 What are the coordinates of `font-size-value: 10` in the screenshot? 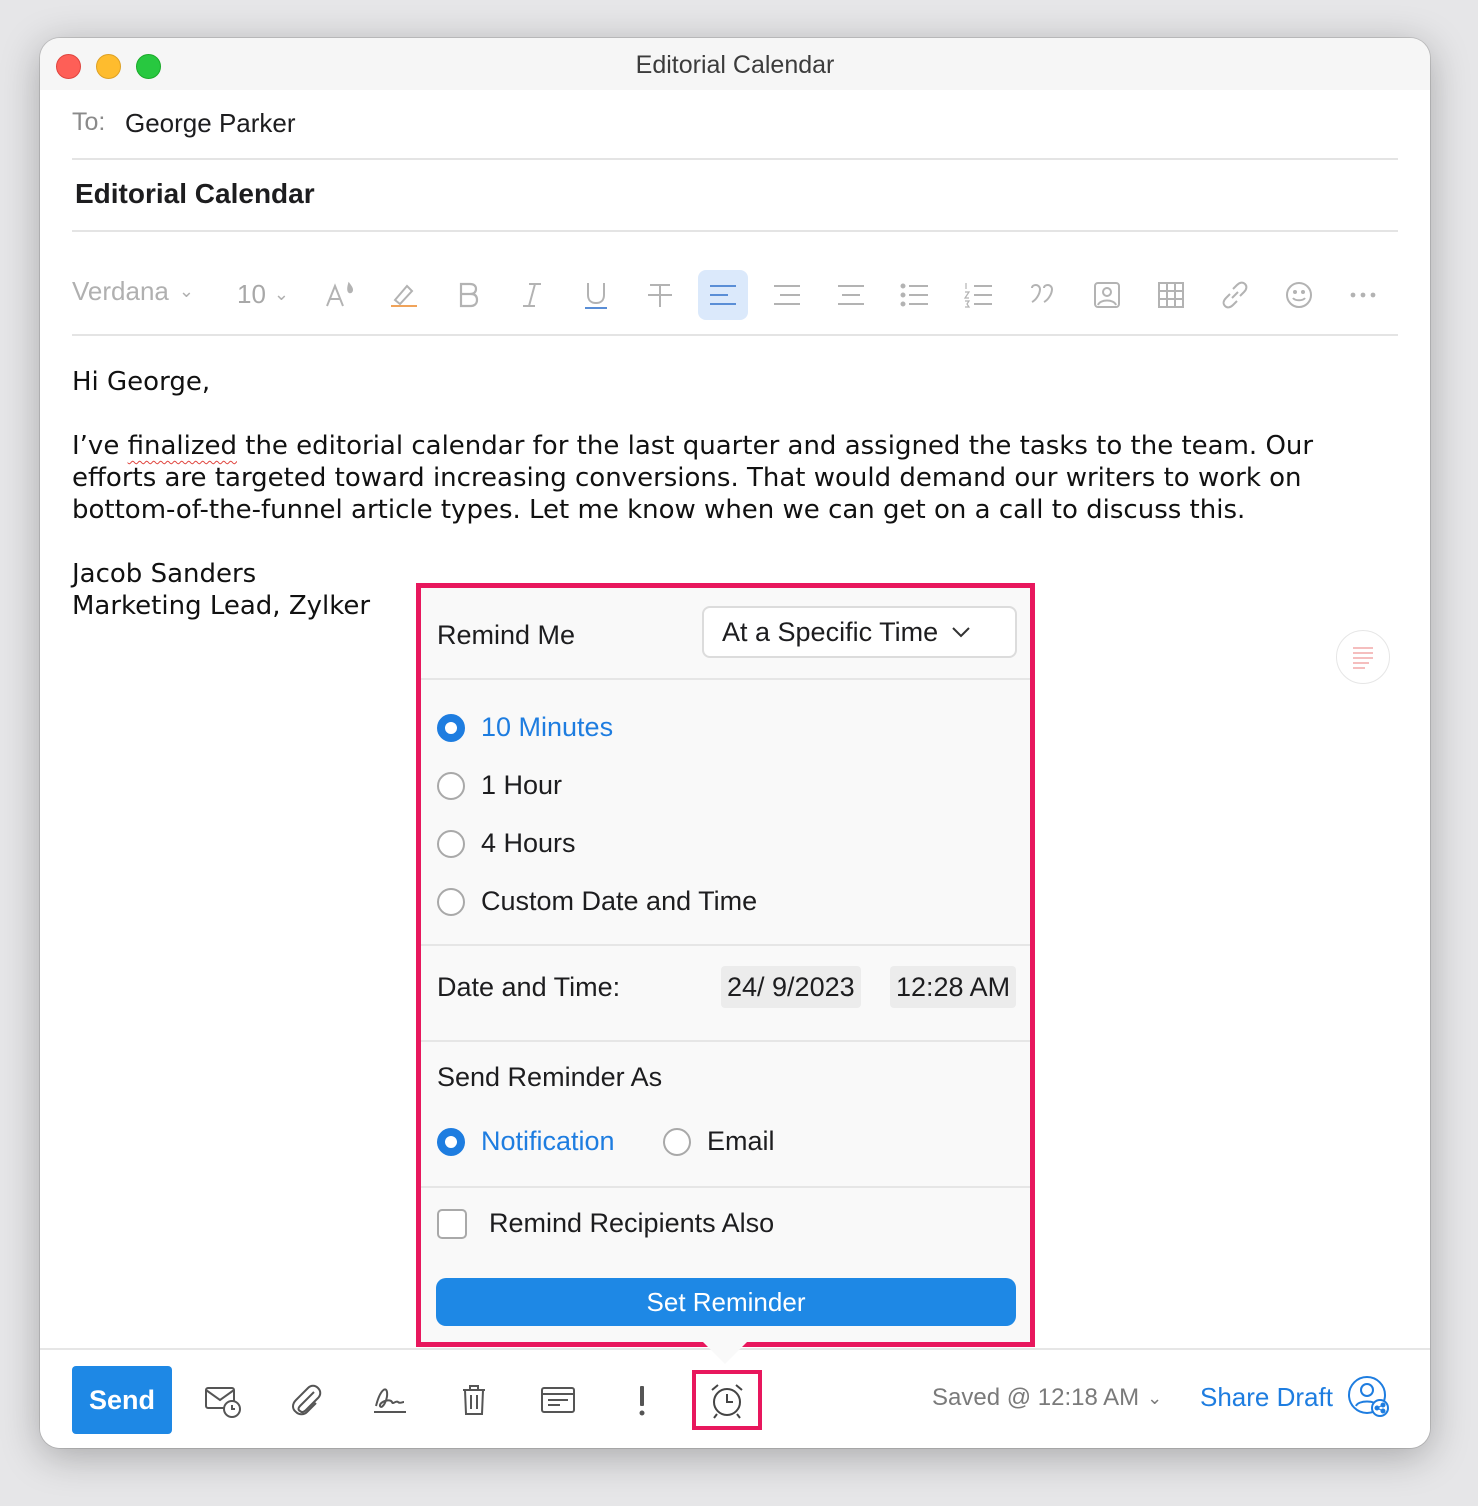 It's located at (251, 294).